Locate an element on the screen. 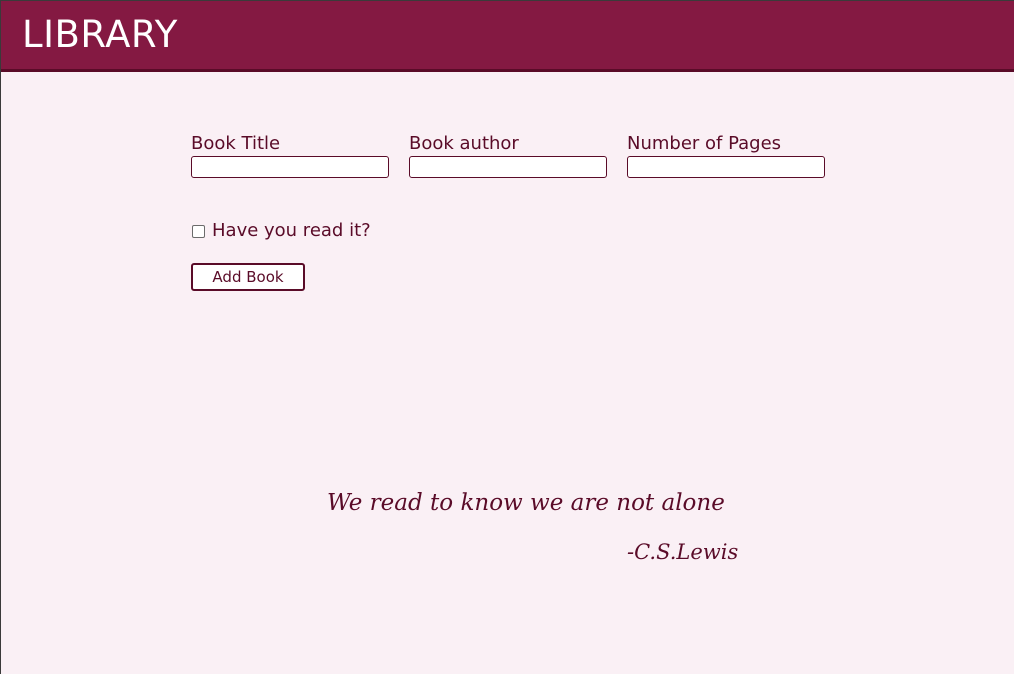 This screenshot has height=674, width=1014. book-author-label: Book author is located at coordinates (464, 143).